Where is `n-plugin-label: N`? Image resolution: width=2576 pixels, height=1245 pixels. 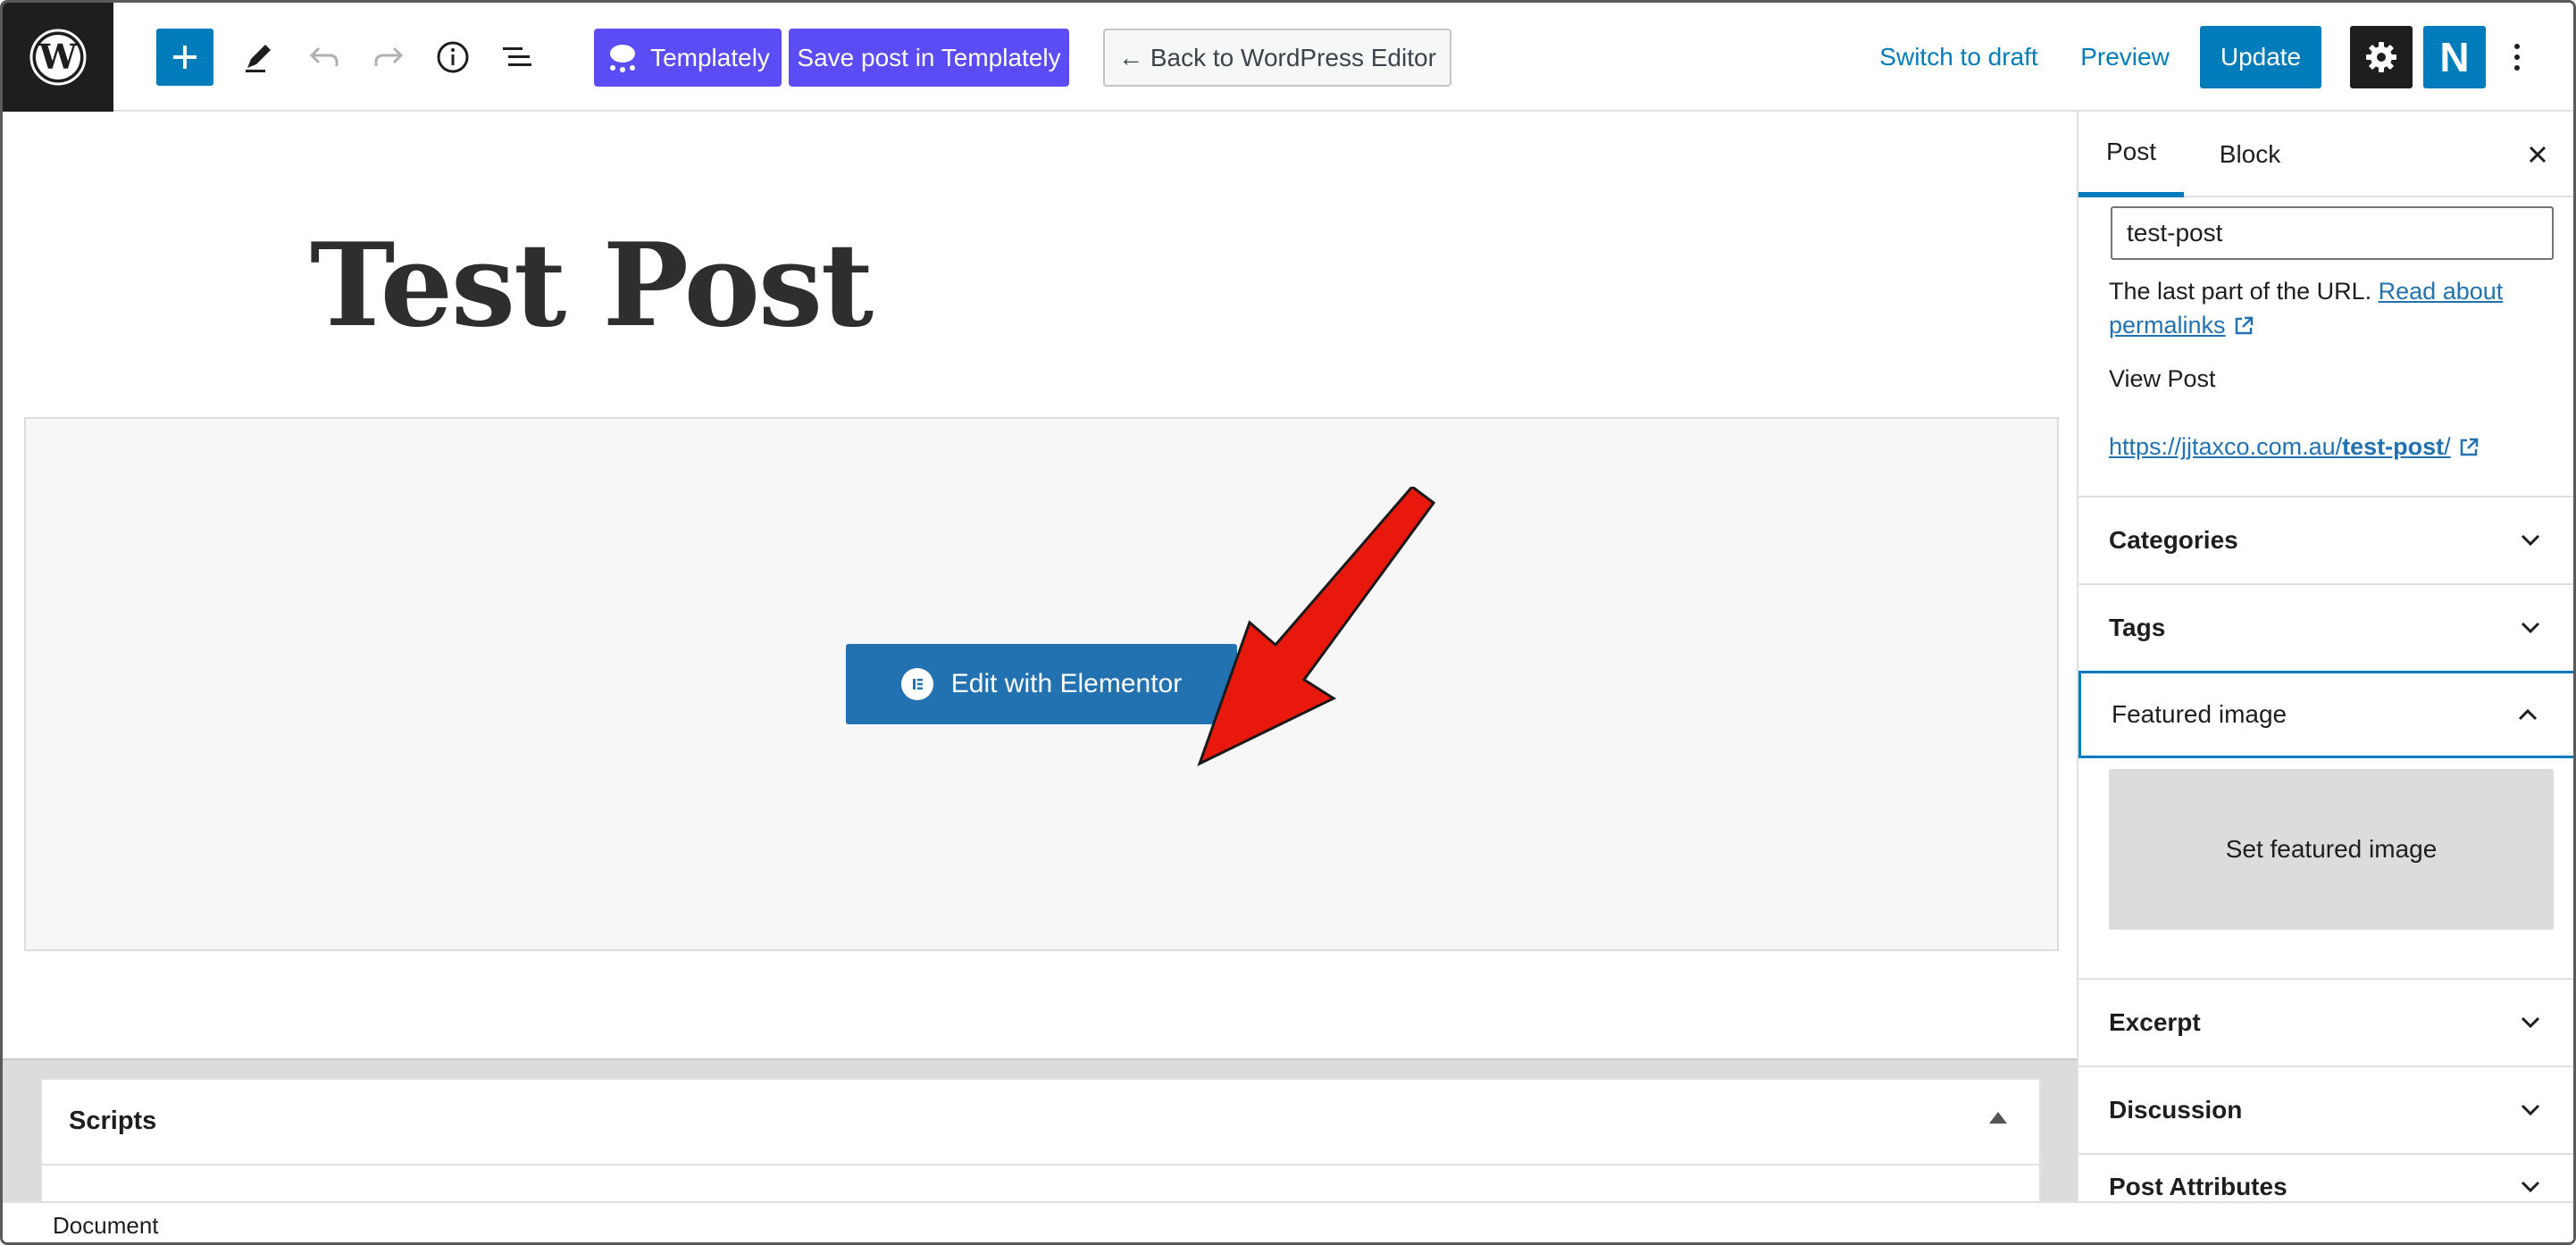 n-plugin-label: N is located at coordinates (2455, 57).